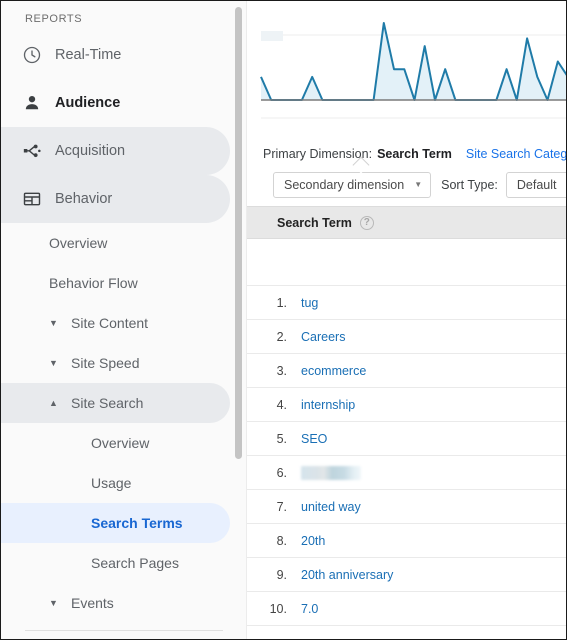  Describe the element at coordinates (331, 472) in the screenshot. I see `redacted-search-term` at that location.